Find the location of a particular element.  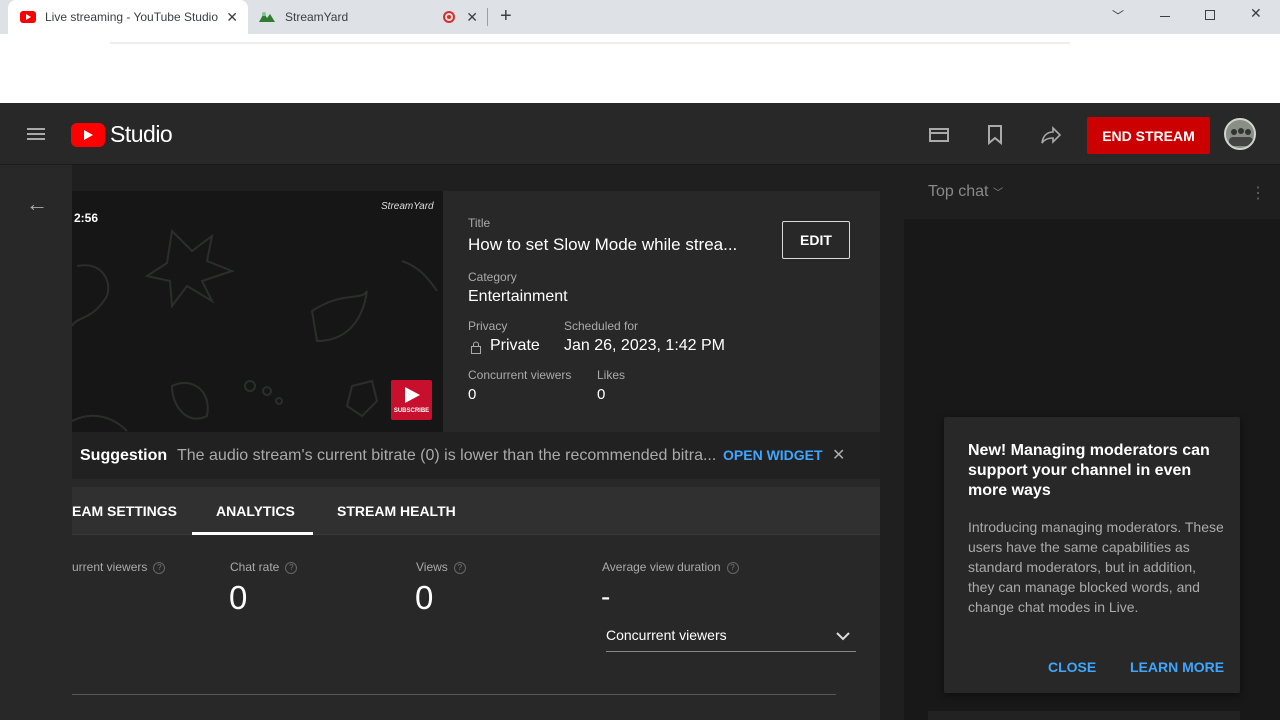

scheduled-value: Jan 26, 2023, 1:42 PM is located at coordinates (644, 345).